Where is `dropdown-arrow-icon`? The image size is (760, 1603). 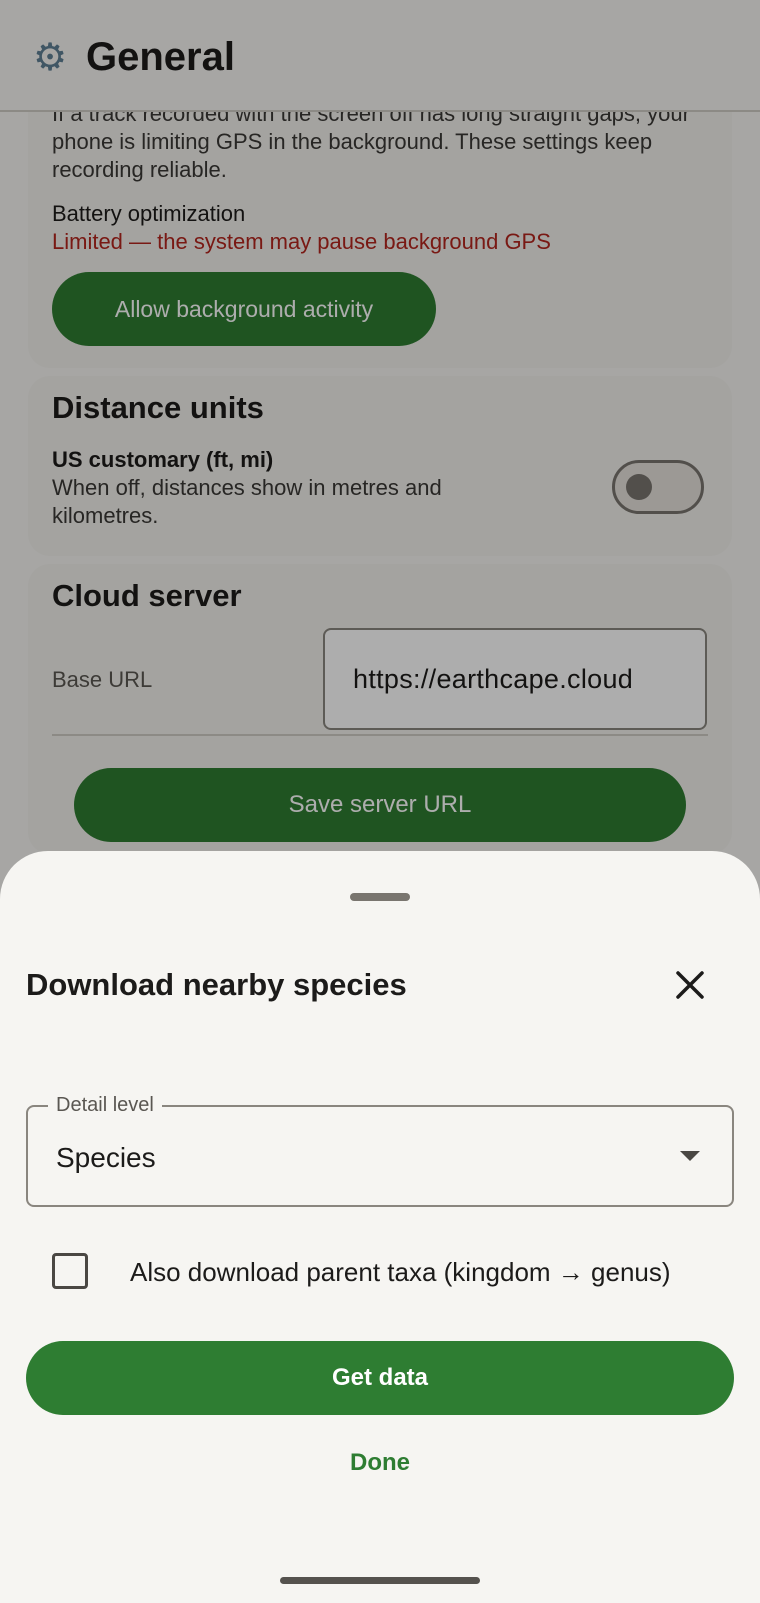 dropdown-arrow-icon is located at coordinates (690, 1156).